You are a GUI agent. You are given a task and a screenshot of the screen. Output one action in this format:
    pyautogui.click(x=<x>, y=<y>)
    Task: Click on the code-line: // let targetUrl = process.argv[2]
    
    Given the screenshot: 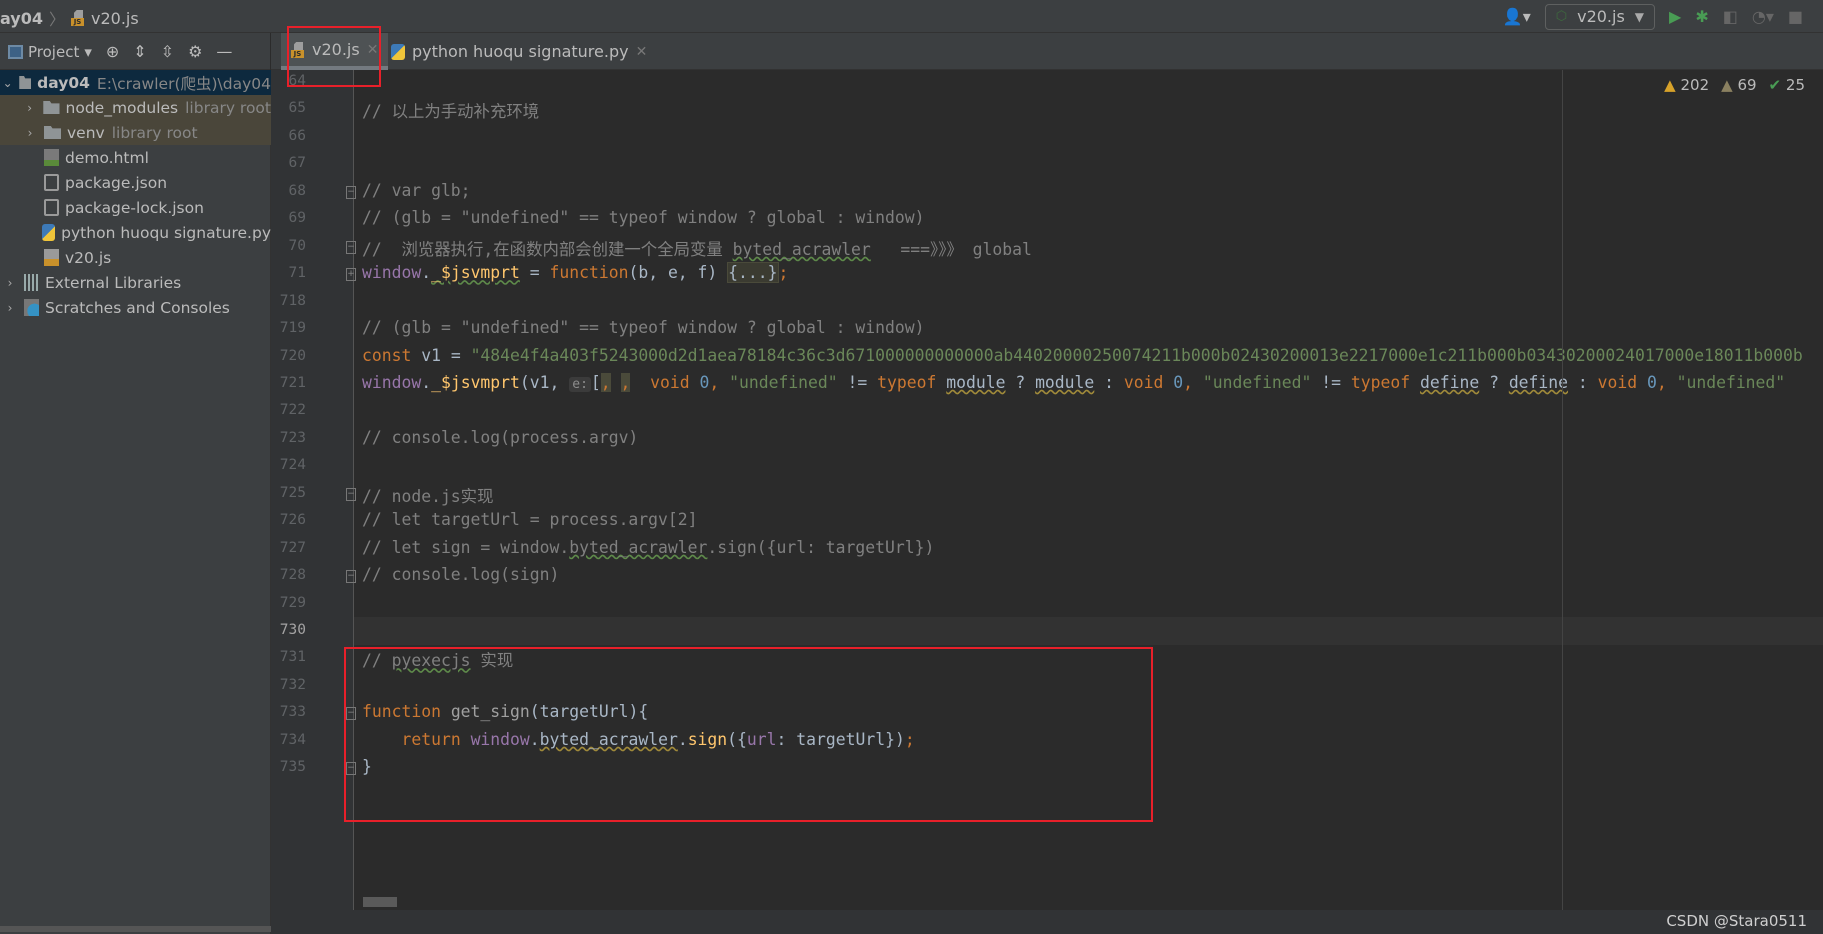 What is the action you would take?
    pyautogui.click(x=530, y=519)
    